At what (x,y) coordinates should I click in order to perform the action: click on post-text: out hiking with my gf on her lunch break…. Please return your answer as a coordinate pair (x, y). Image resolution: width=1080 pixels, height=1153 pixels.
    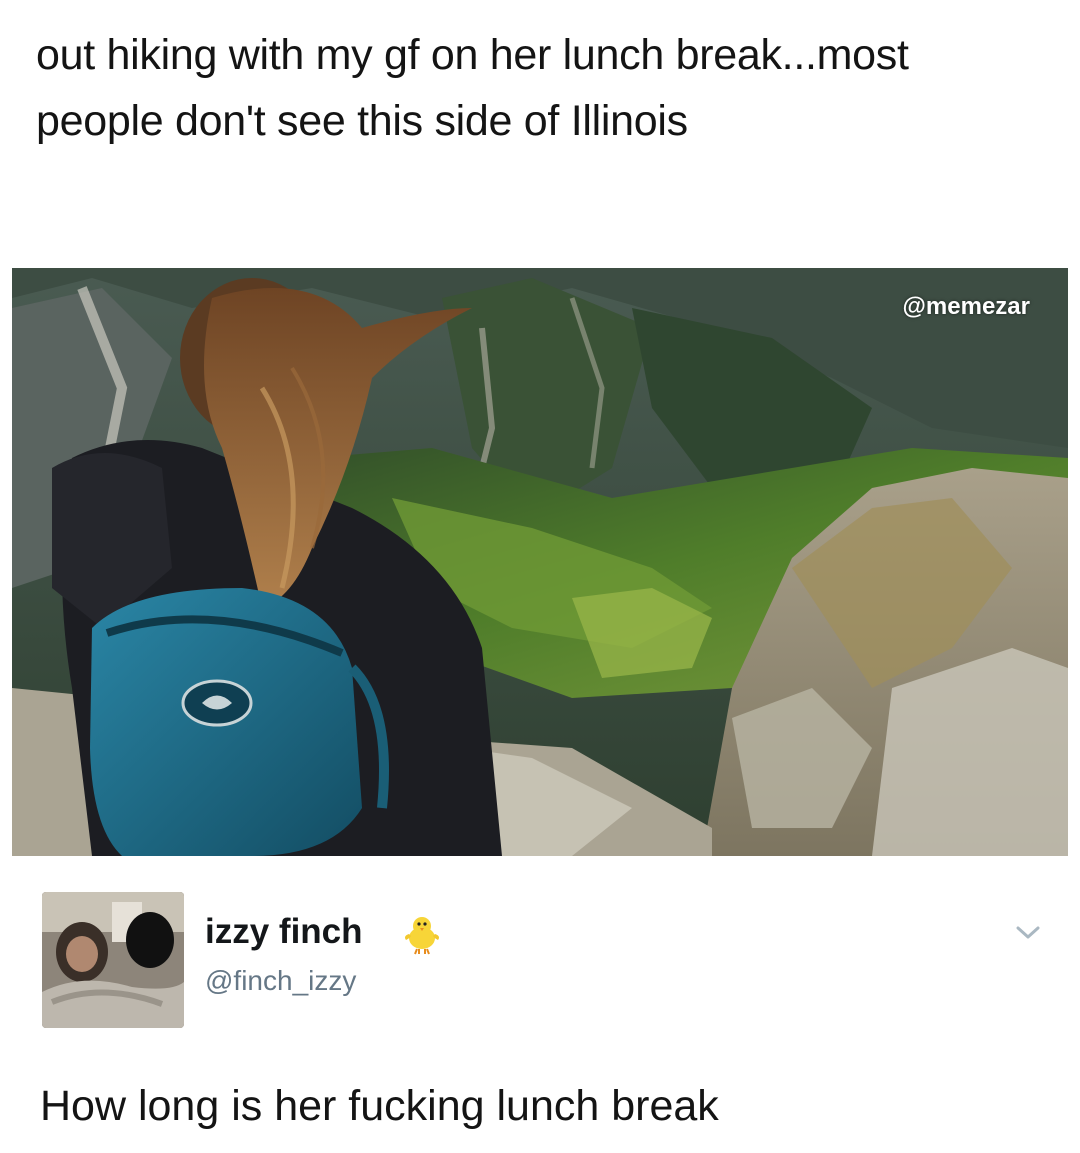
    Looking at the image, I should click on (472, 88).